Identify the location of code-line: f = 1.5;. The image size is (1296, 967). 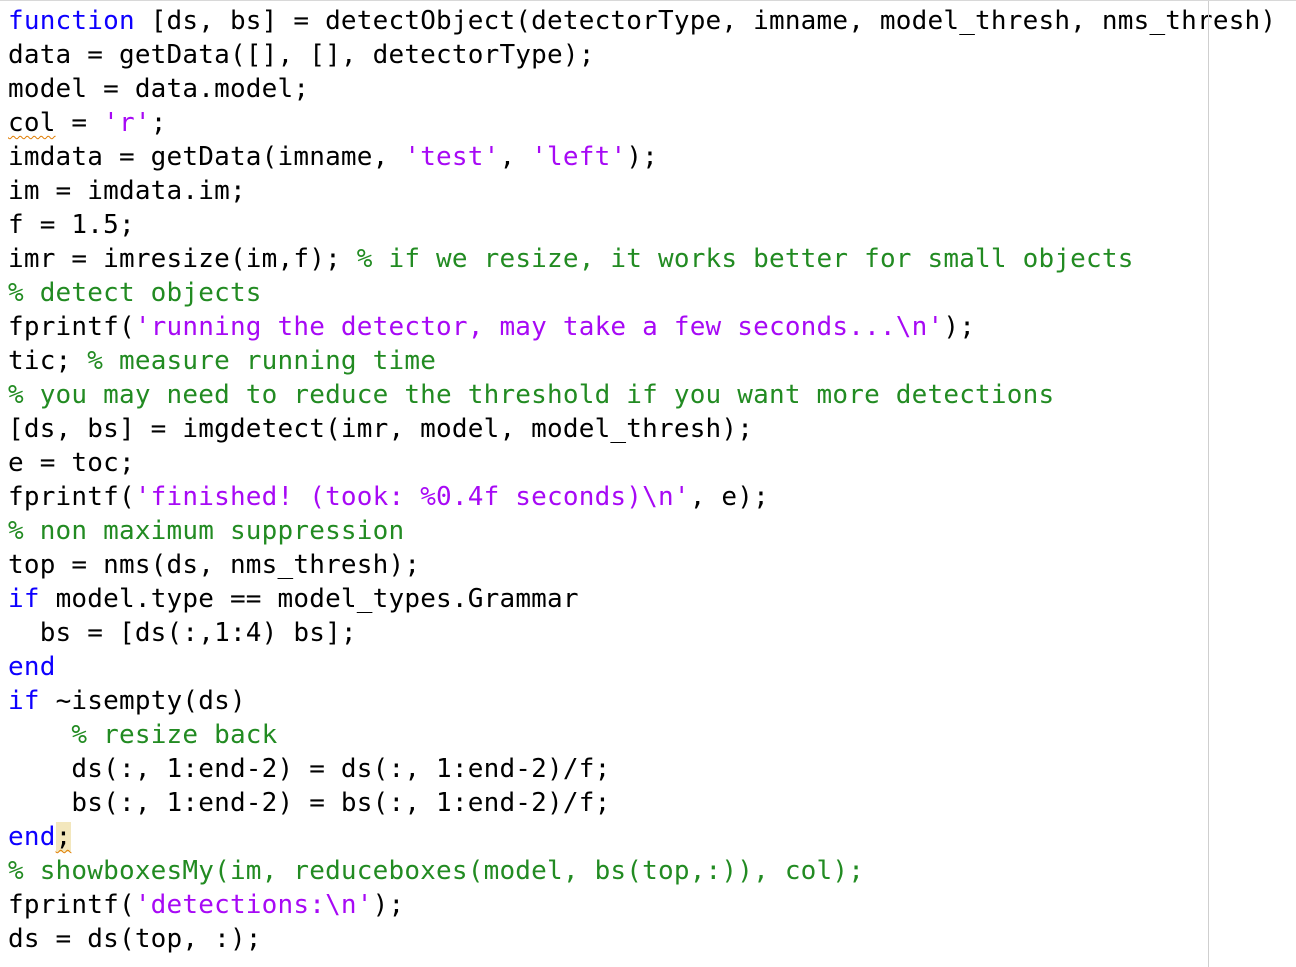
(642, 225).